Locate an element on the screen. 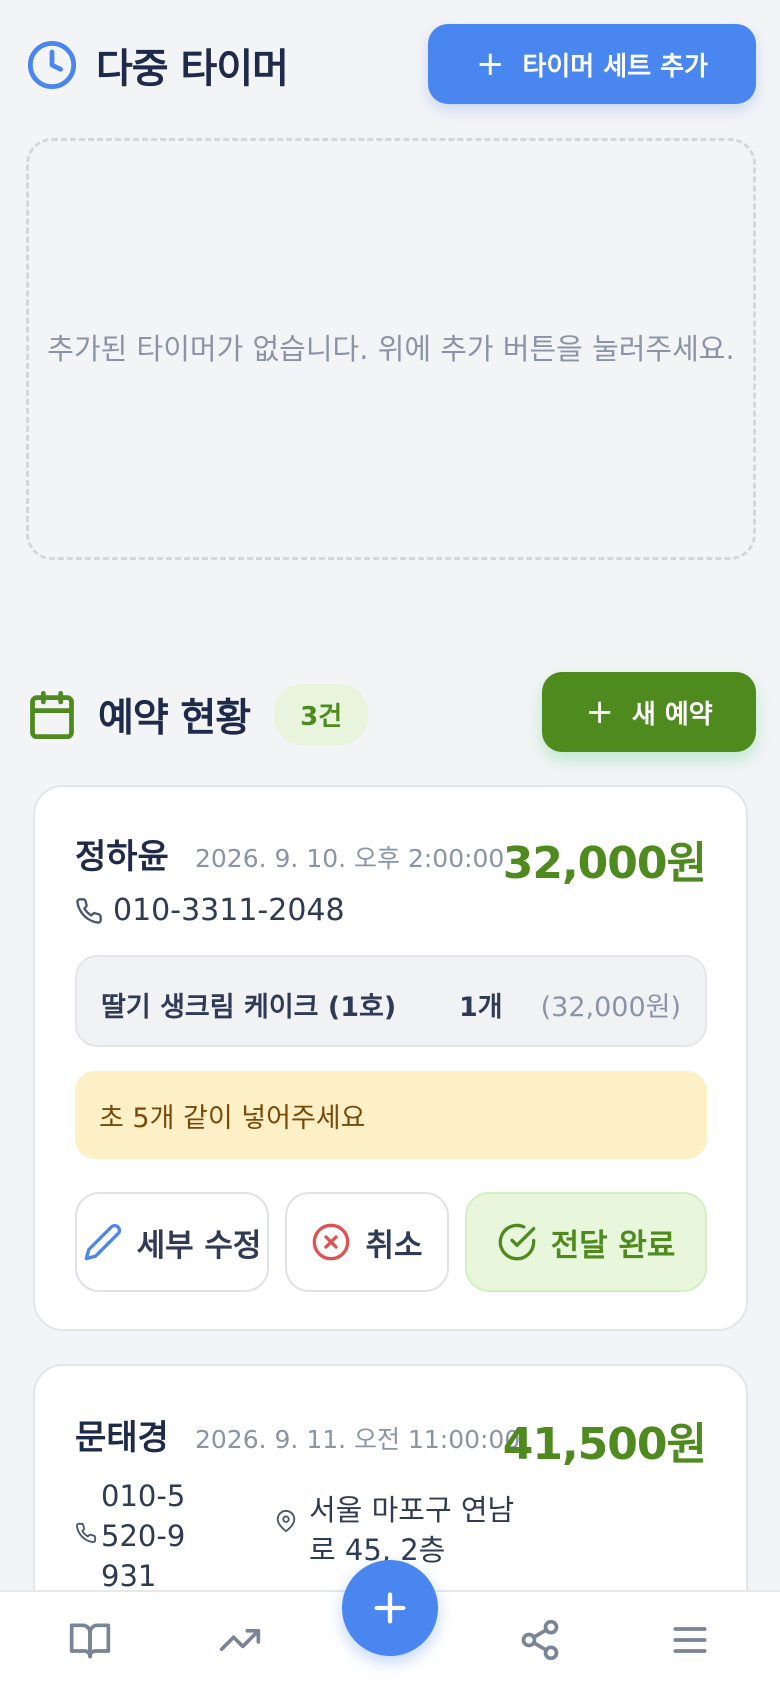 The image size is (780, 1688). reservation-note-text: 초 5개 같이 넣어주세요 is located at coordinates (232, 1118).